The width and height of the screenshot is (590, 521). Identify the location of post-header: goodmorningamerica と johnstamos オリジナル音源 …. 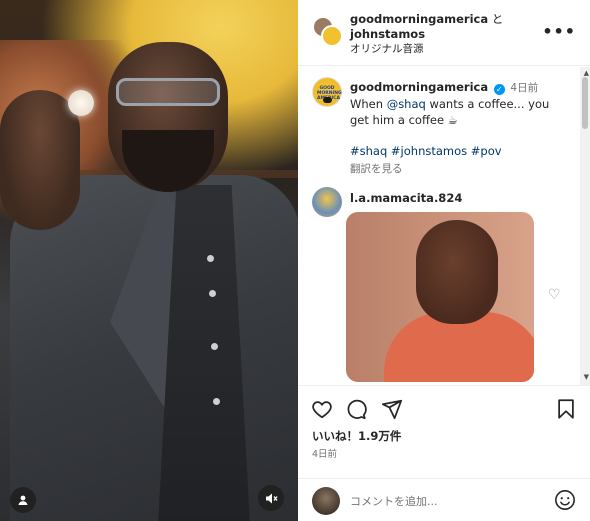
(444, 33).